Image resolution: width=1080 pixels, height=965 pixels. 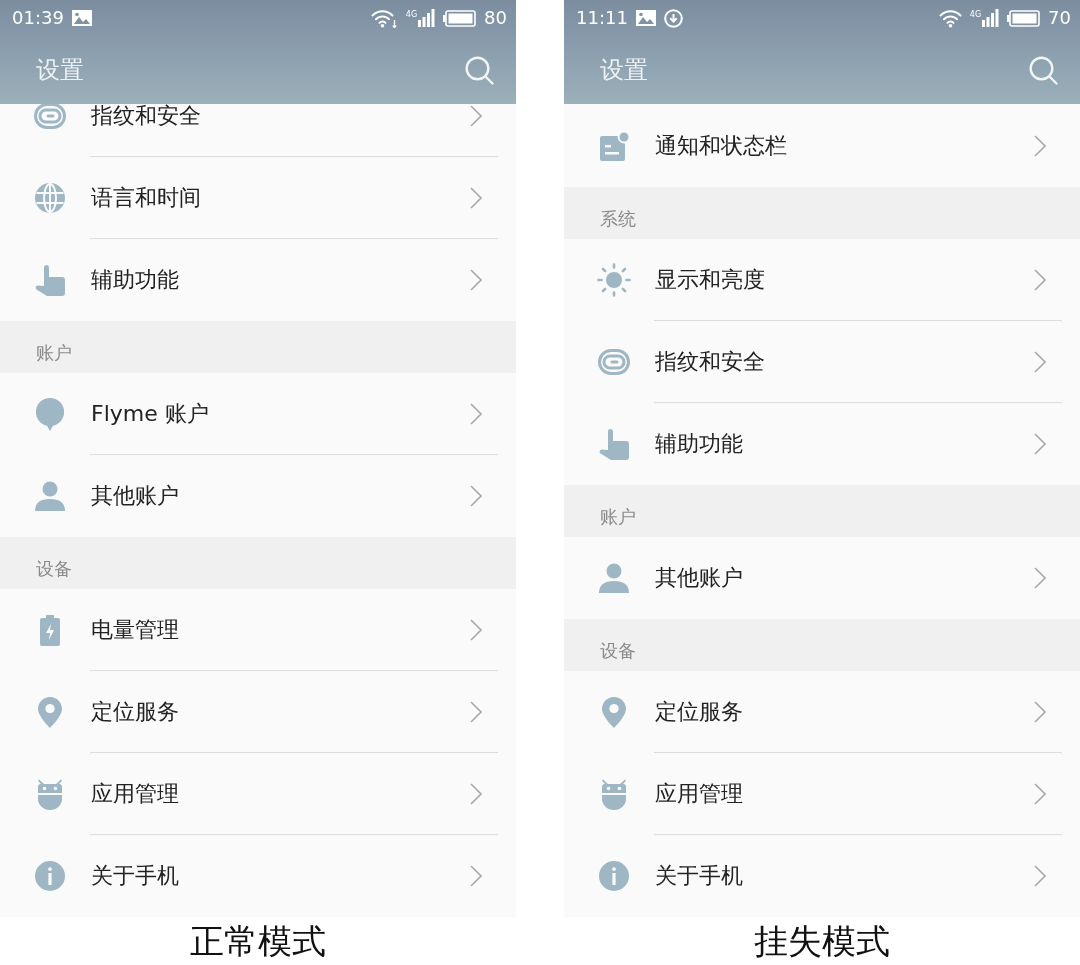 What do you see at coordinates (614, 146) in the screenshot?
I see `notification-card-icon` at bounding box center [614, 146].